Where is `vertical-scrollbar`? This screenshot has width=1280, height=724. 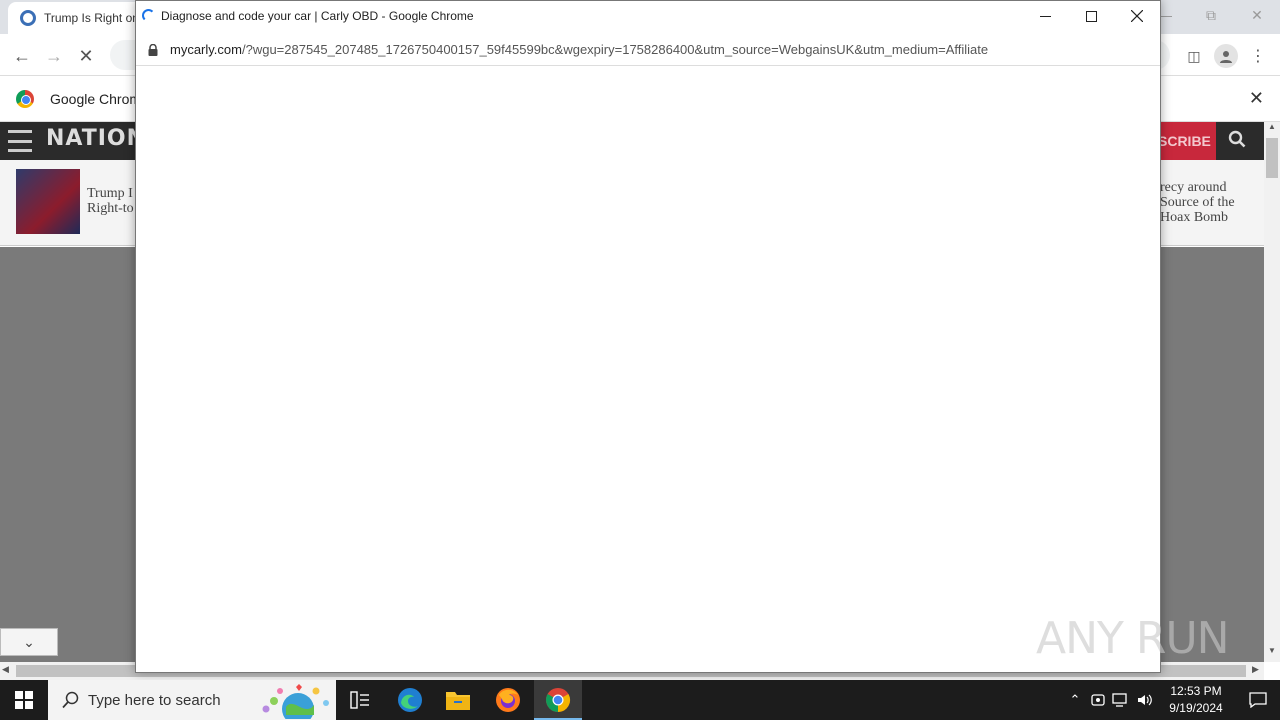
vertical-scrollbar is located at coordinates (1272, 392).